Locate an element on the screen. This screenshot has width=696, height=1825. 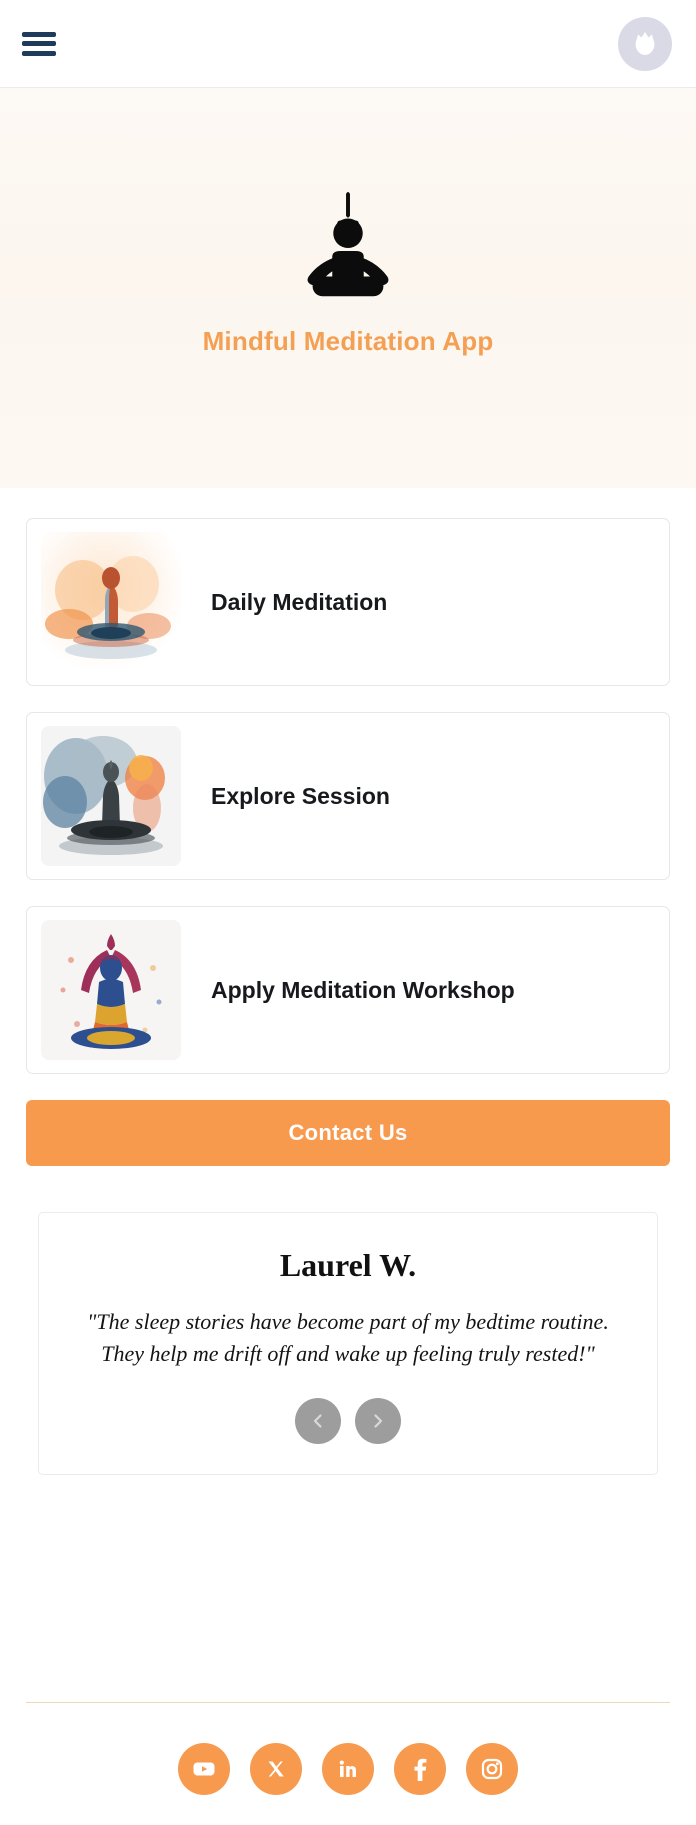
testimonial-author-name: Laurel W. is located at coordinates (348, 1265).